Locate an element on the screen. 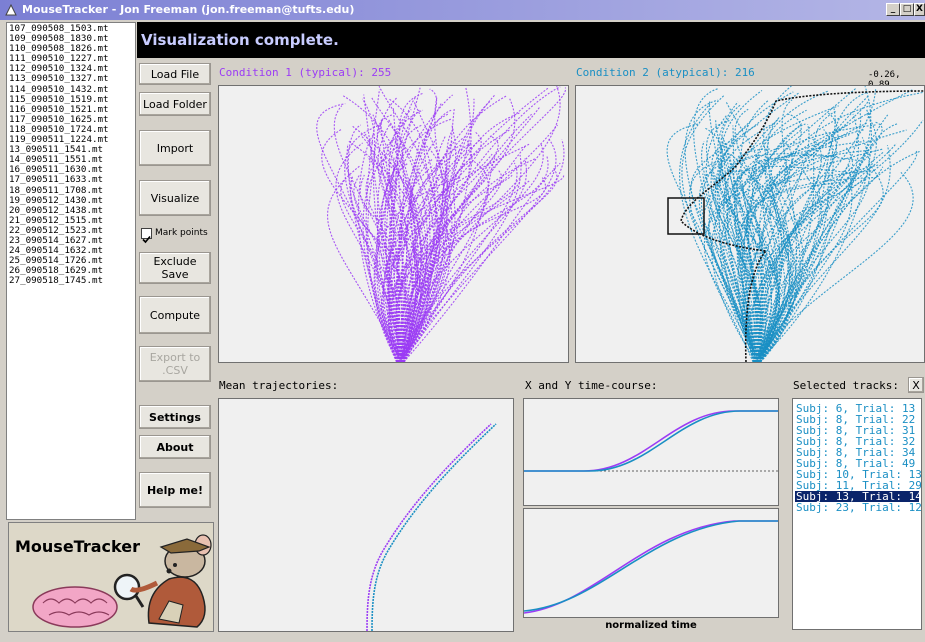  clear-selected-tracks-button: X is located at coordinates (916, 385).